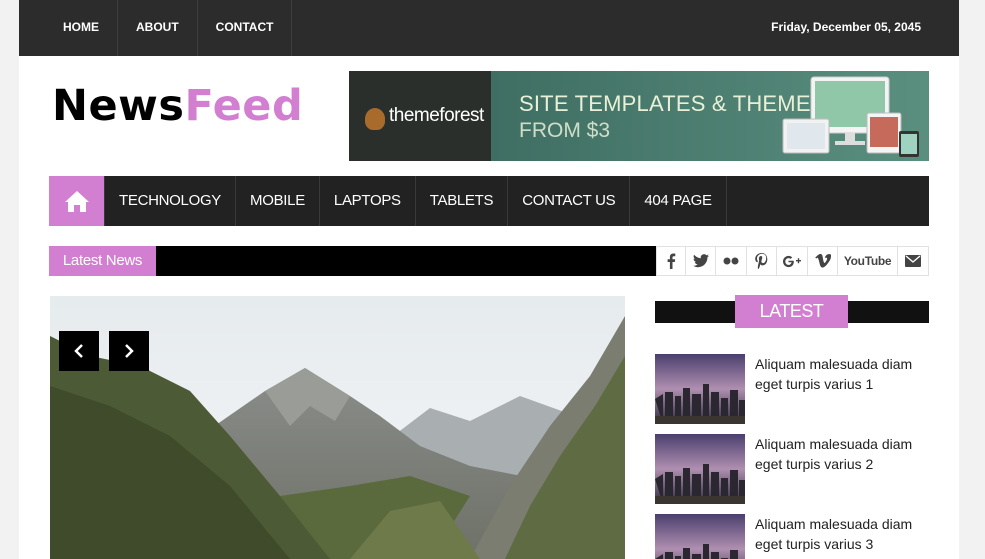 This screenshot has height=559, width=985. I want to click on devices-illustration, so click(850, 116).